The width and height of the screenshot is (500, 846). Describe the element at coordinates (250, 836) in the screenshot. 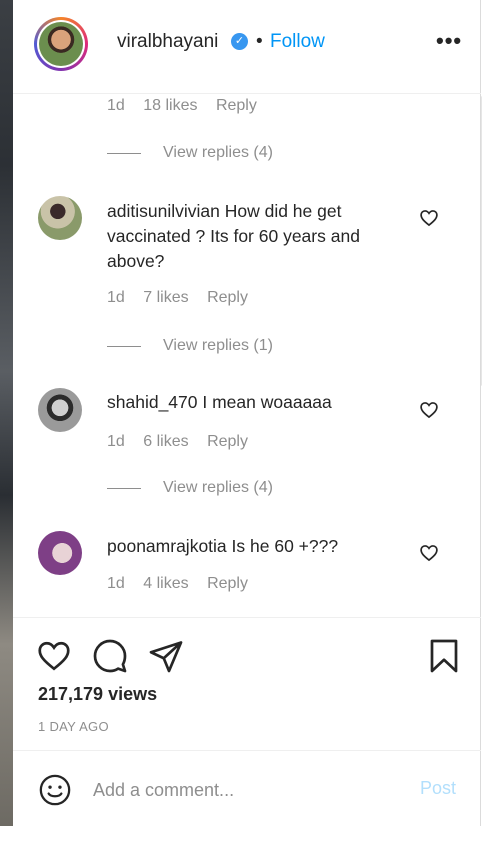

I see `page-bottom-margin` at that location.